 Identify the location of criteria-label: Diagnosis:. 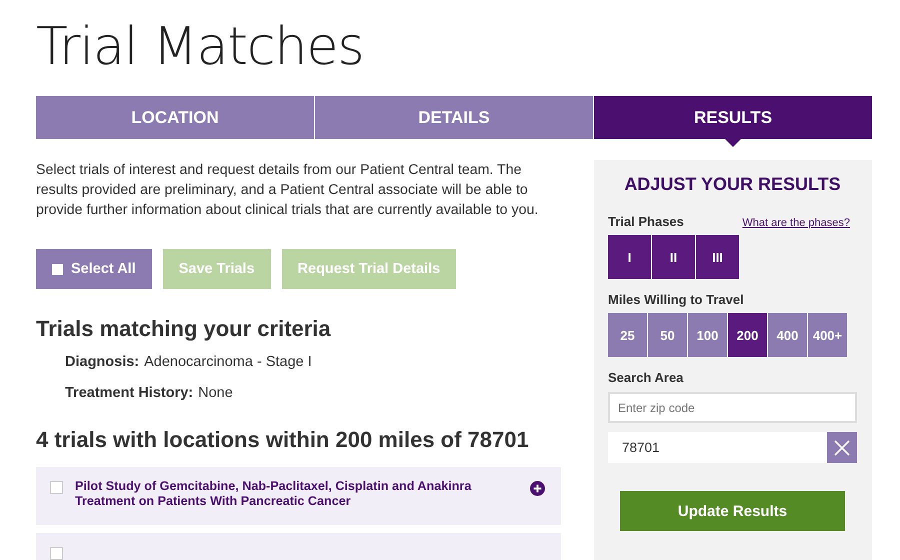
(102, 362).